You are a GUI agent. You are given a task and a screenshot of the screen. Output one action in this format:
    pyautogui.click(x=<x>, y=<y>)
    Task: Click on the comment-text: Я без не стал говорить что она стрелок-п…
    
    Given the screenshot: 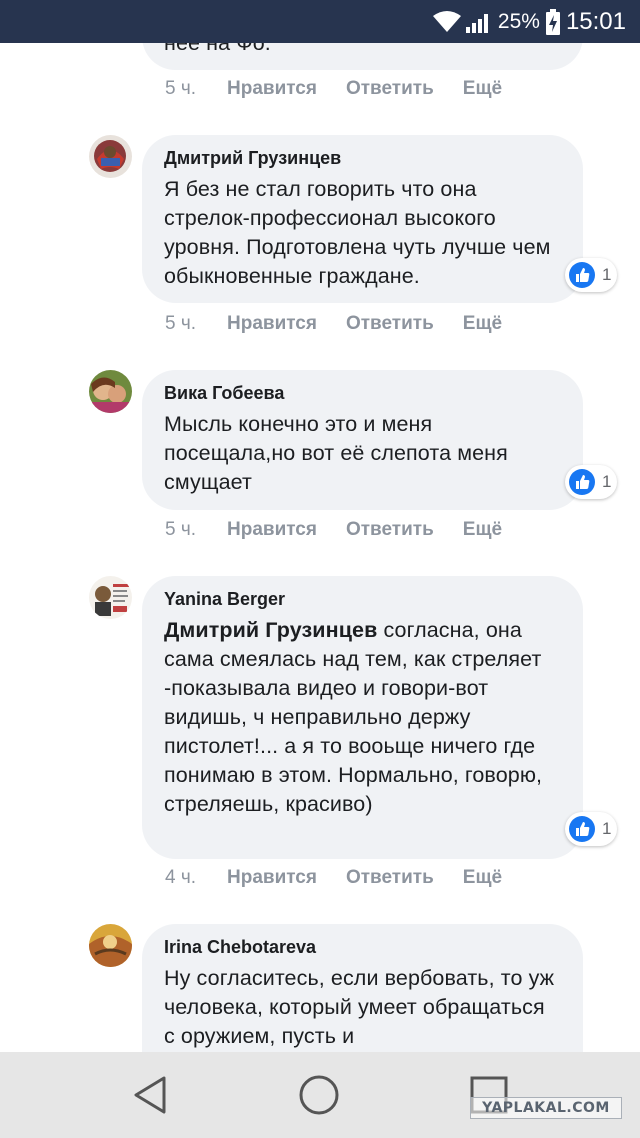 What is the action you would take?
    pyautogui.click(x=357, y=232)
    